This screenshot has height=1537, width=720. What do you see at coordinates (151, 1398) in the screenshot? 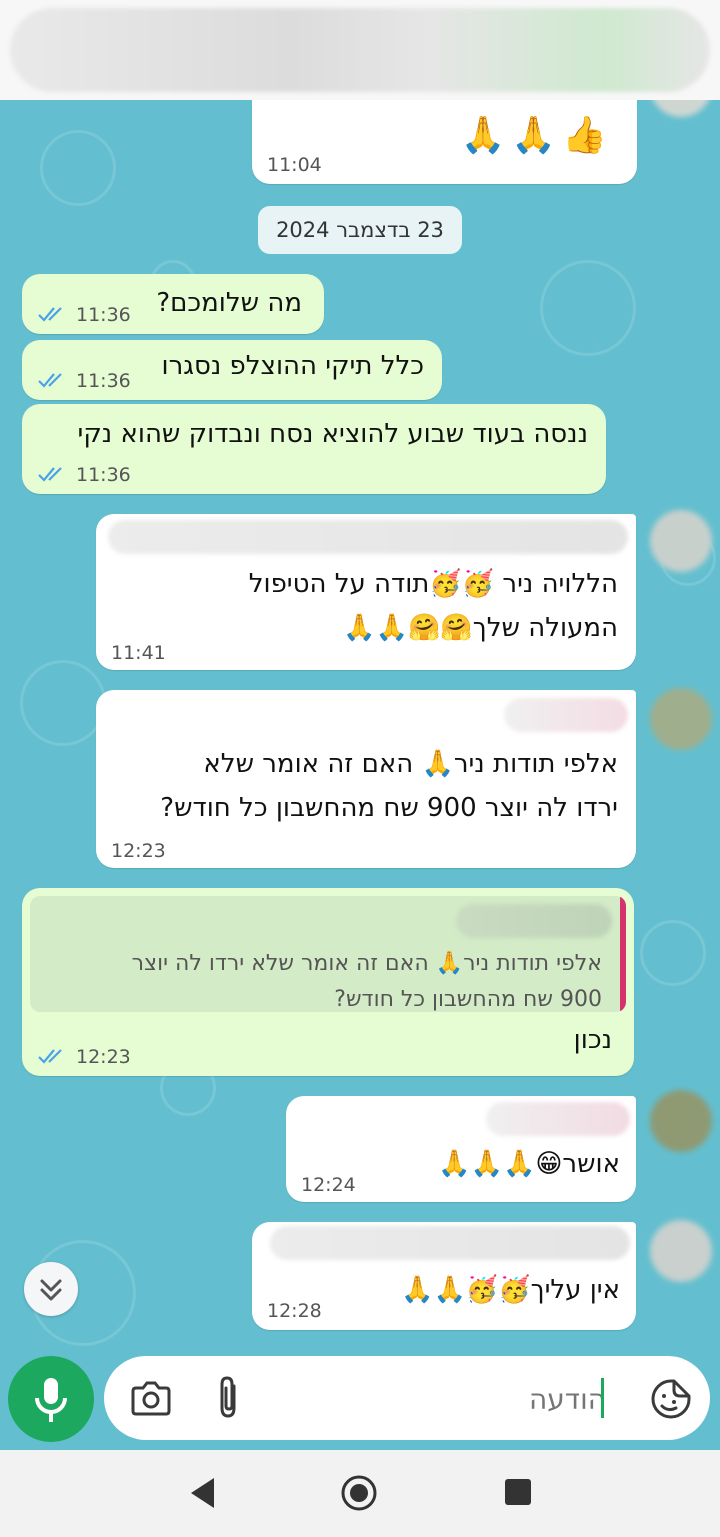
I see `camera-icon` at bounding box center [151, 1398].